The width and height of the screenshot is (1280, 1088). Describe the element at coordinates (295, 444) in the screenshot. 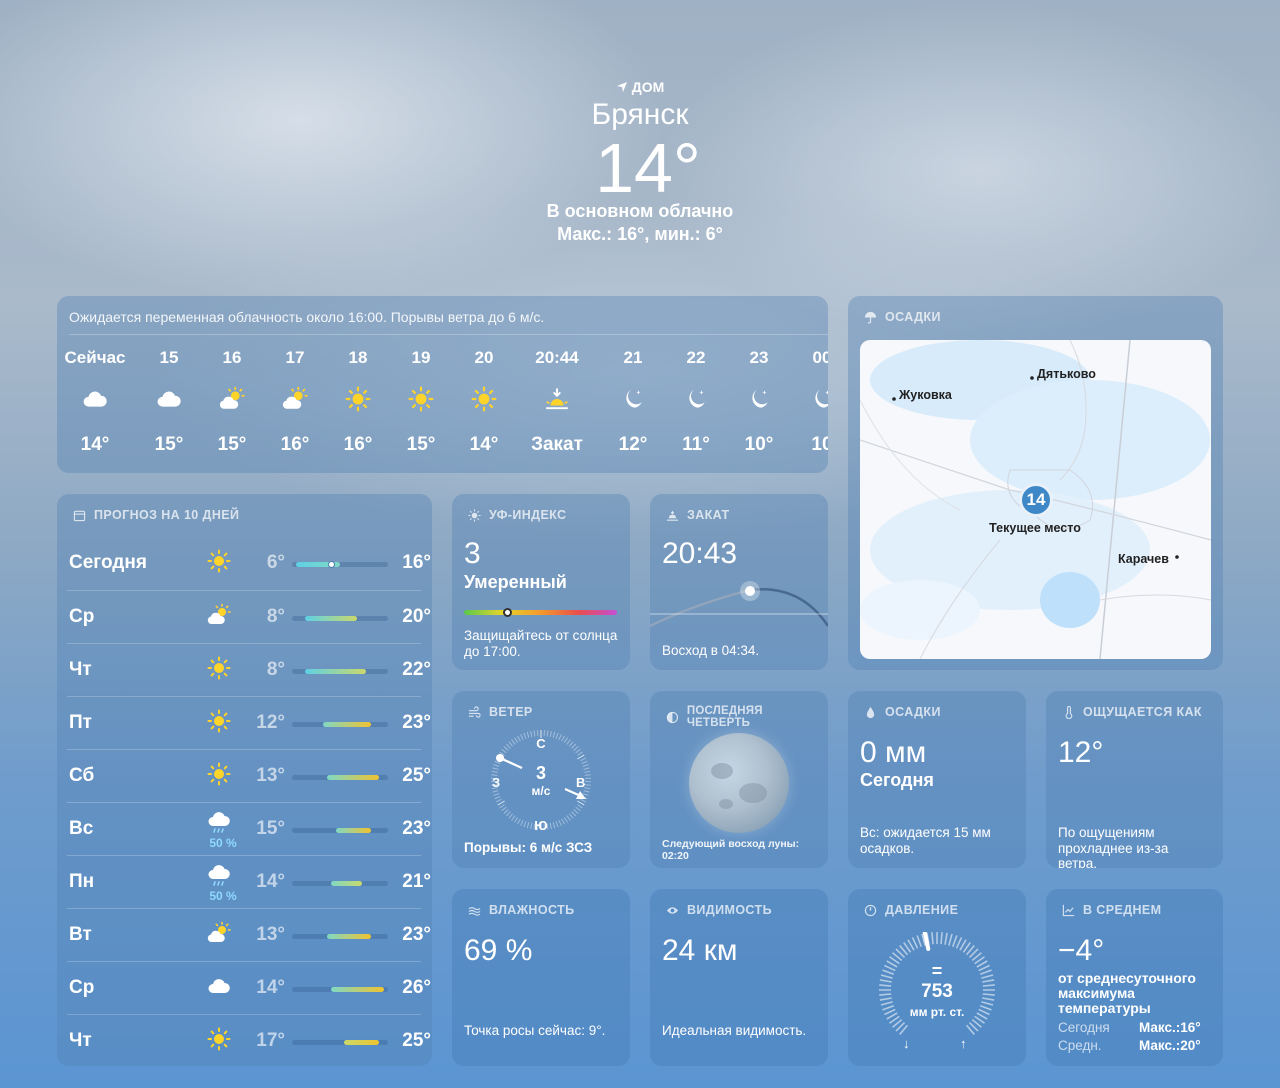

I see `hour-temp: 16°` at that location.